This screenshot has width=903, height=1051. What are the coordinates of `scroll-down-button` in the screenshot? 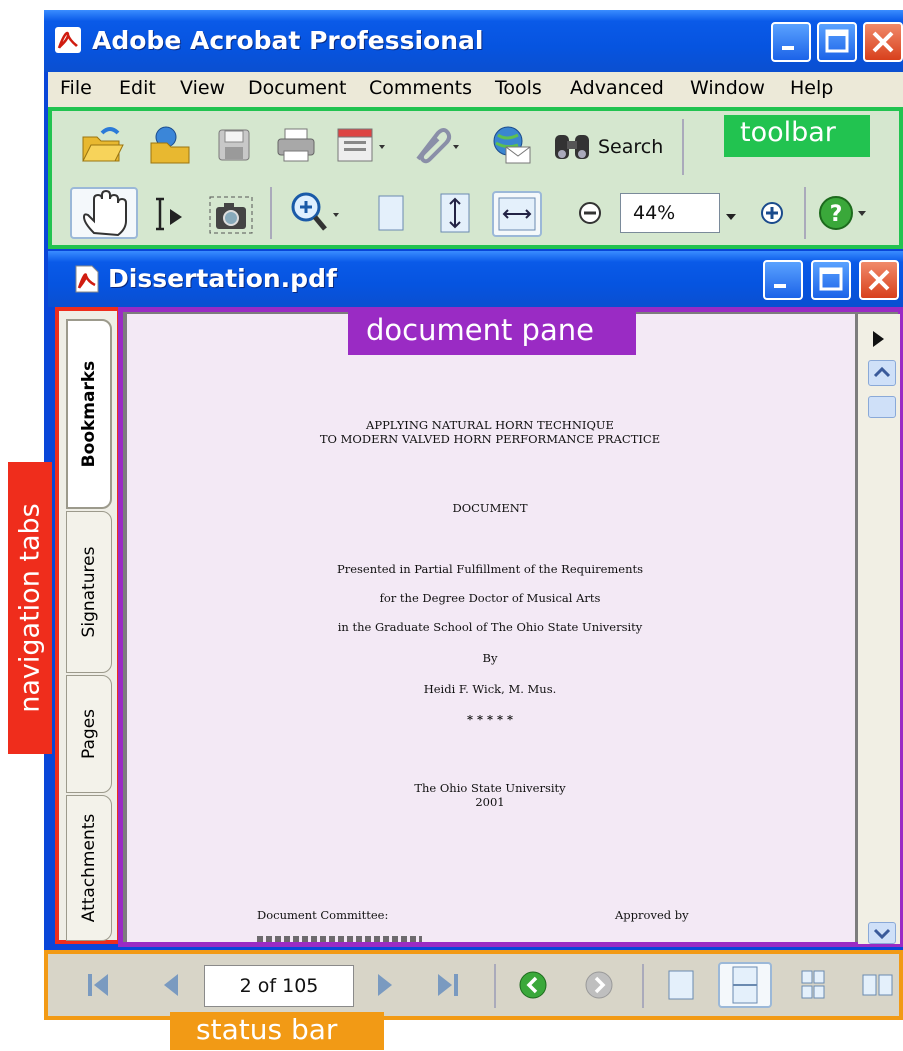 It's located at (882, 933).